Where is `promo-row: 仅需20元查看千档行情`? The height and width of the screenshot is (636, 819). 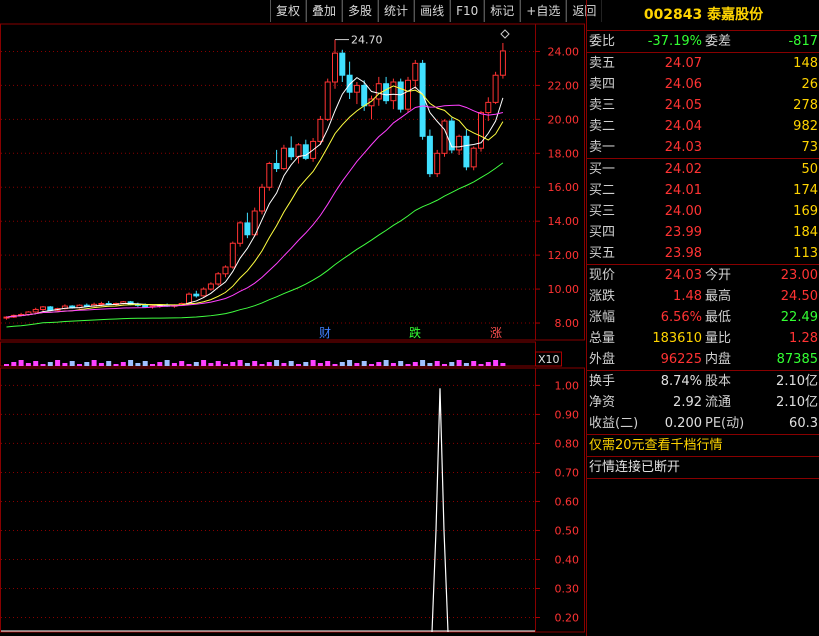
promo-row: 仅需20元查看千档行情 is located at coordinates (703, 445).